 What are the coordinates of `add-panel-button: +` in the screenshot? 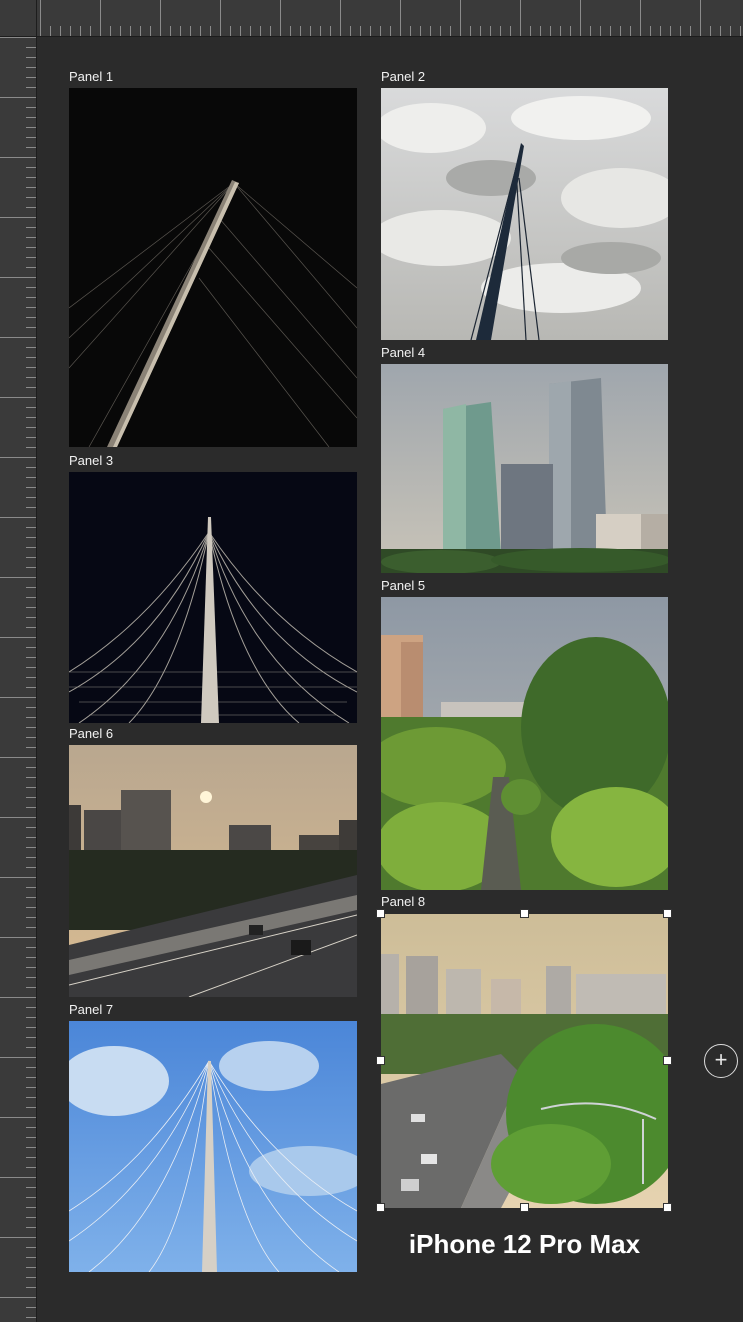 It's located at (721, 1061).